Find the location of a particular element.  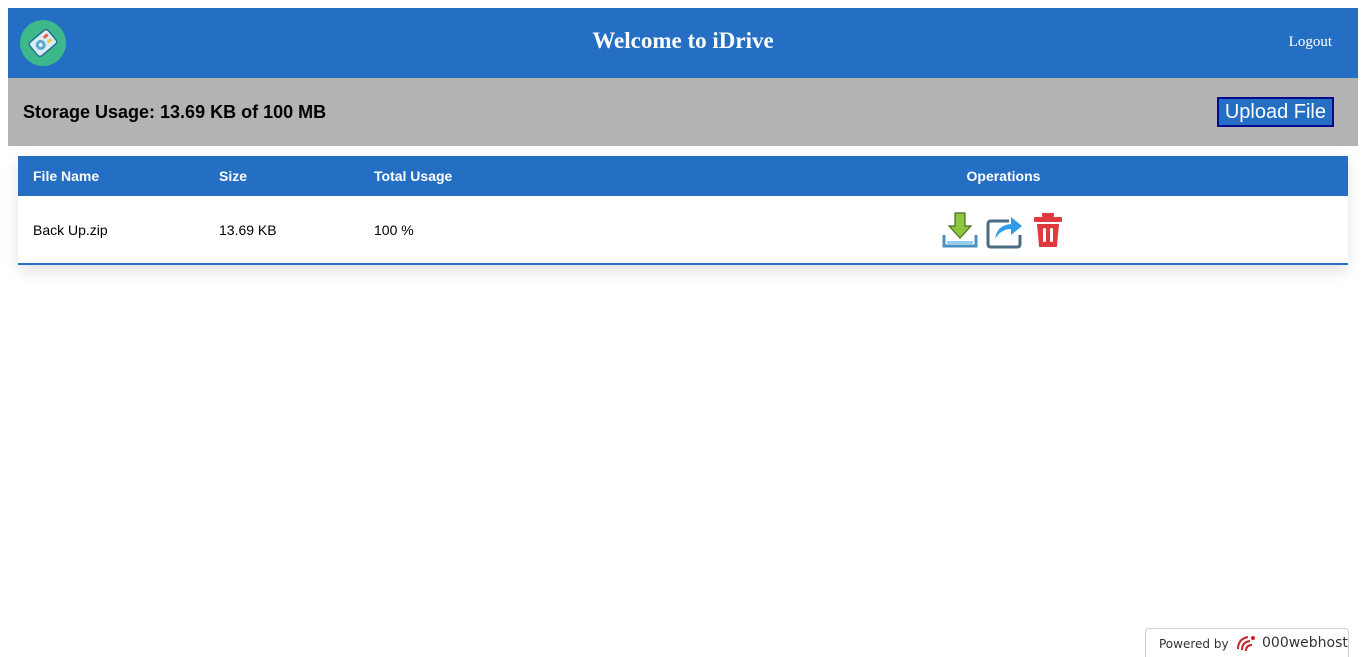

powered-by-brand: 000webhost is located at coordinates (1305, 643).